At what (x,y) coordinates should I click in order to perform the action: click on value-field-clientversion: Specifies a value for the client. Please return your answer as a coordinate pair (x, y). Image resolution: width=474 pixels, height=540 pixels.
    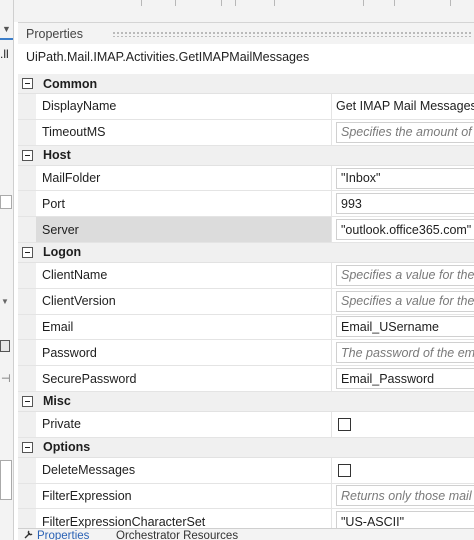
    Looking at the image, I should click on (405, 301).